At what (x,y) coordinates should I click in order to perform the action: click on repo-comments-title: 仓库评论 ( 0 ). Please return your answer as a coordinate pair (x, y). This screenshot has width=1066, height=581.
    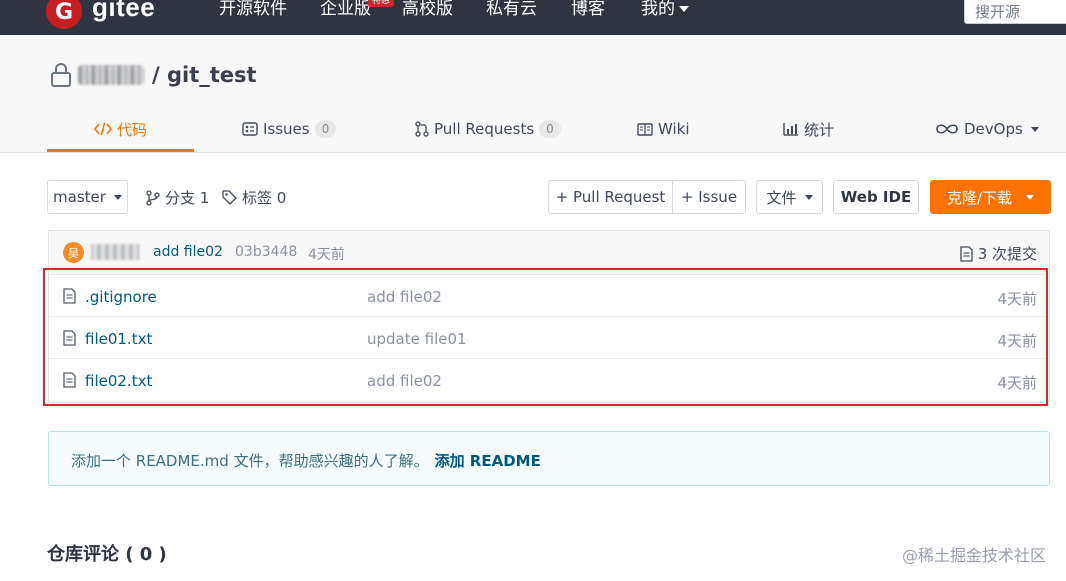
    Looking at the image, I should click on (107, 554).